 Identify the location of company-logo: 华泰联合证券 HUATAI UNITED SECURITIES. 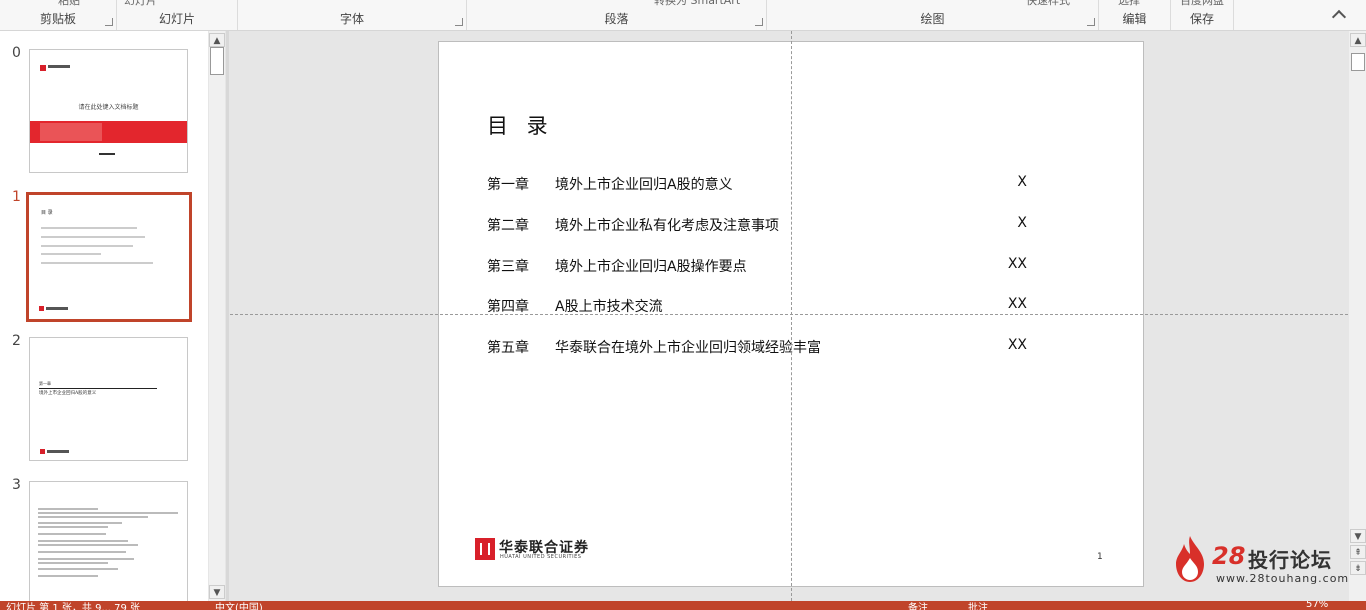
(535, 550).